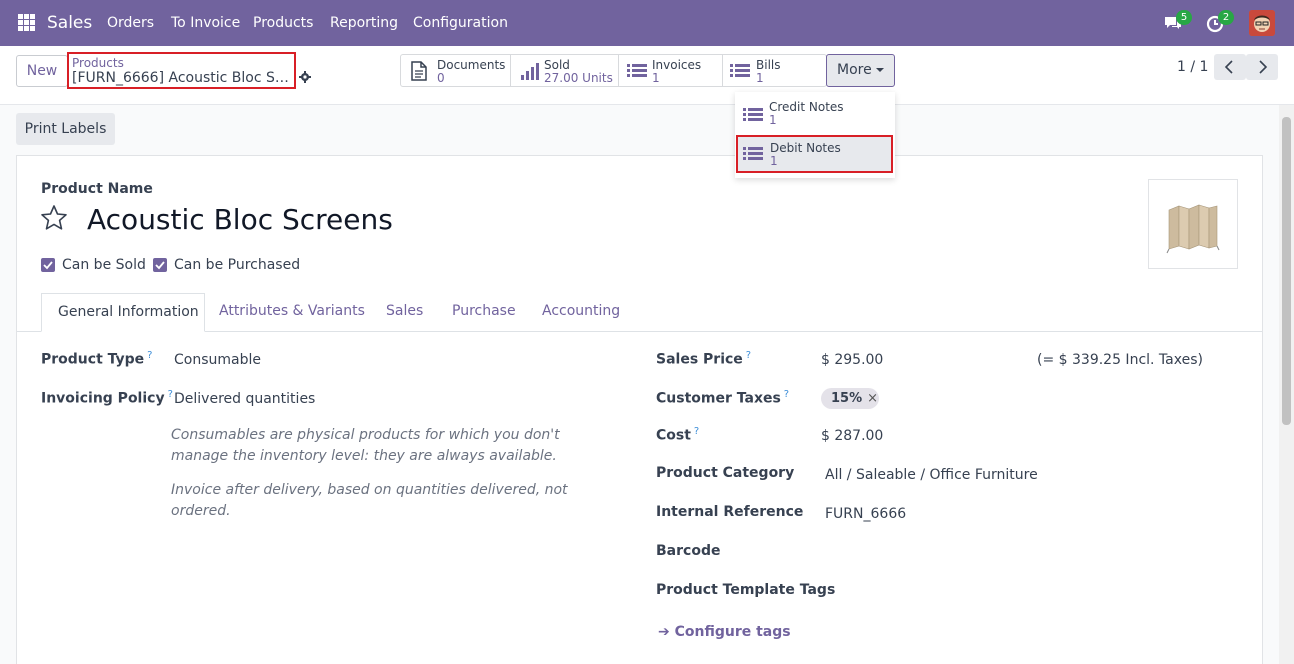  Describe the element at coordinates (656, 78) in the screenshot. I see `invoices-count: 1` at that location.